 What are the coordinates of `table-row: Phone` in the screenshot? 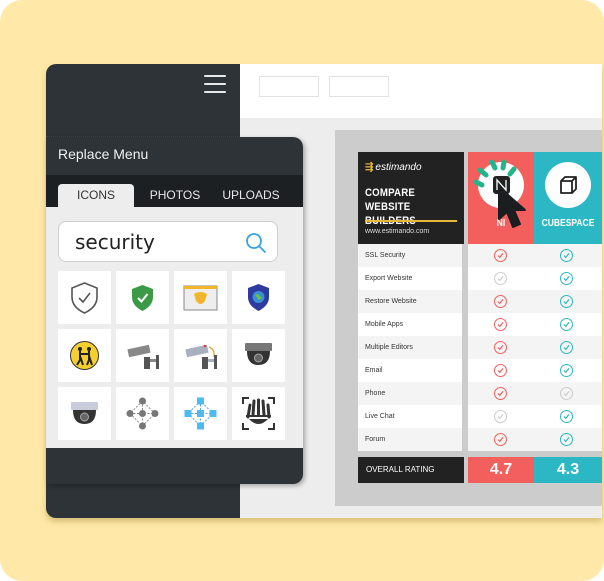 It's located at (480, 393).